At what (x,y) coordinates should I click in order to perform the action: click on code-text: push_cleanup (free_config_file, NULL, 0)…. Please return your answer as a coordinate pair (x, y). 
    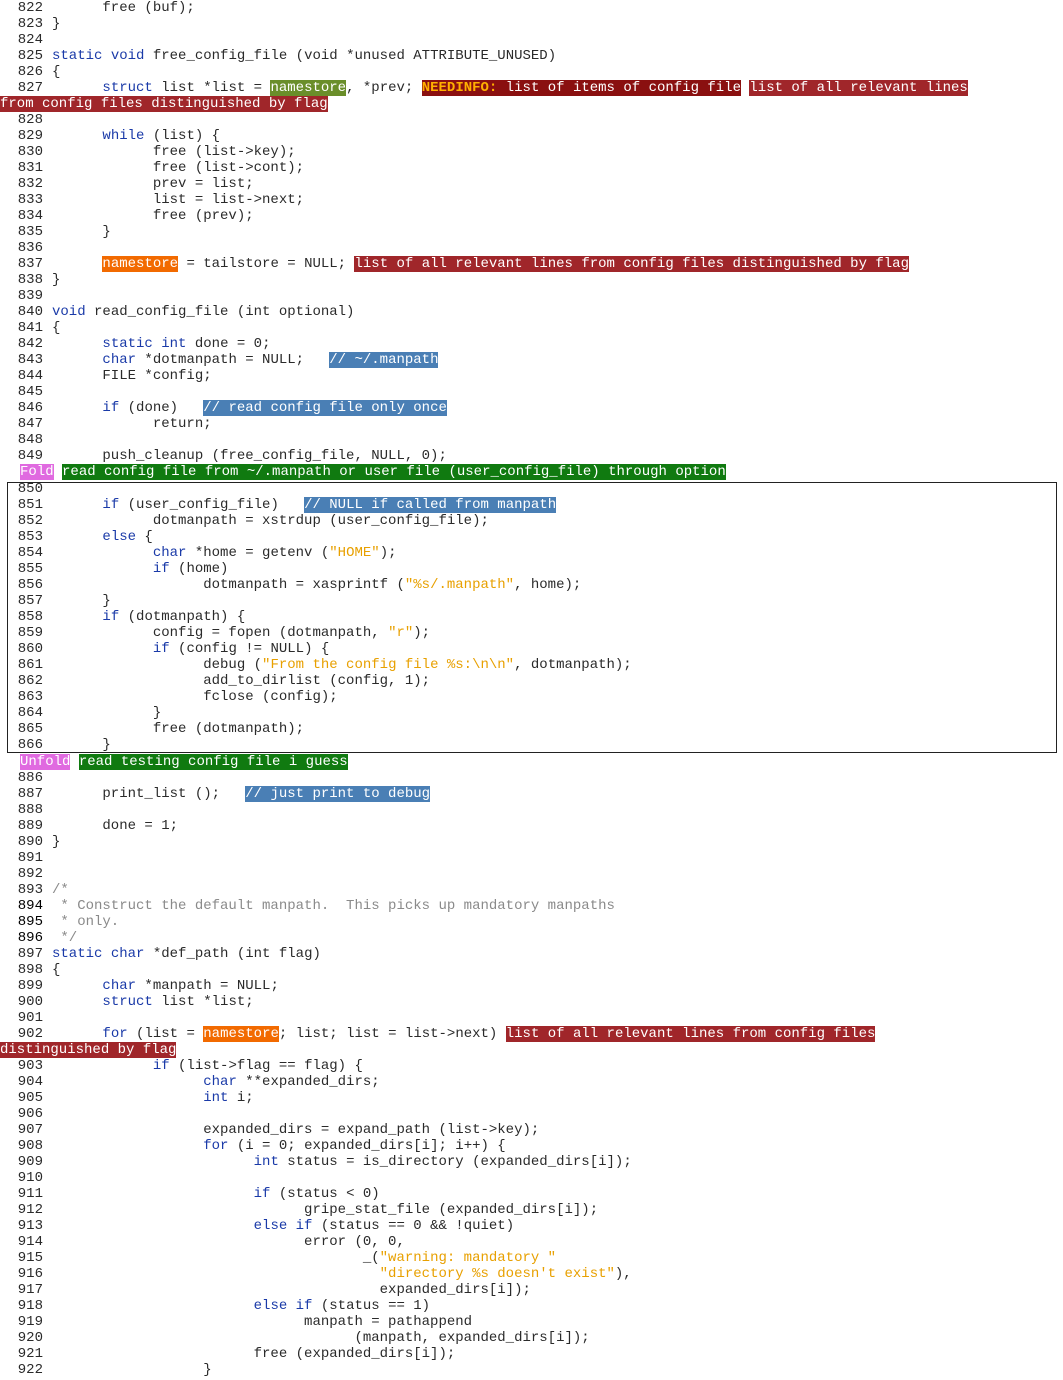
    Looking at the image, I should click on (249, 456).